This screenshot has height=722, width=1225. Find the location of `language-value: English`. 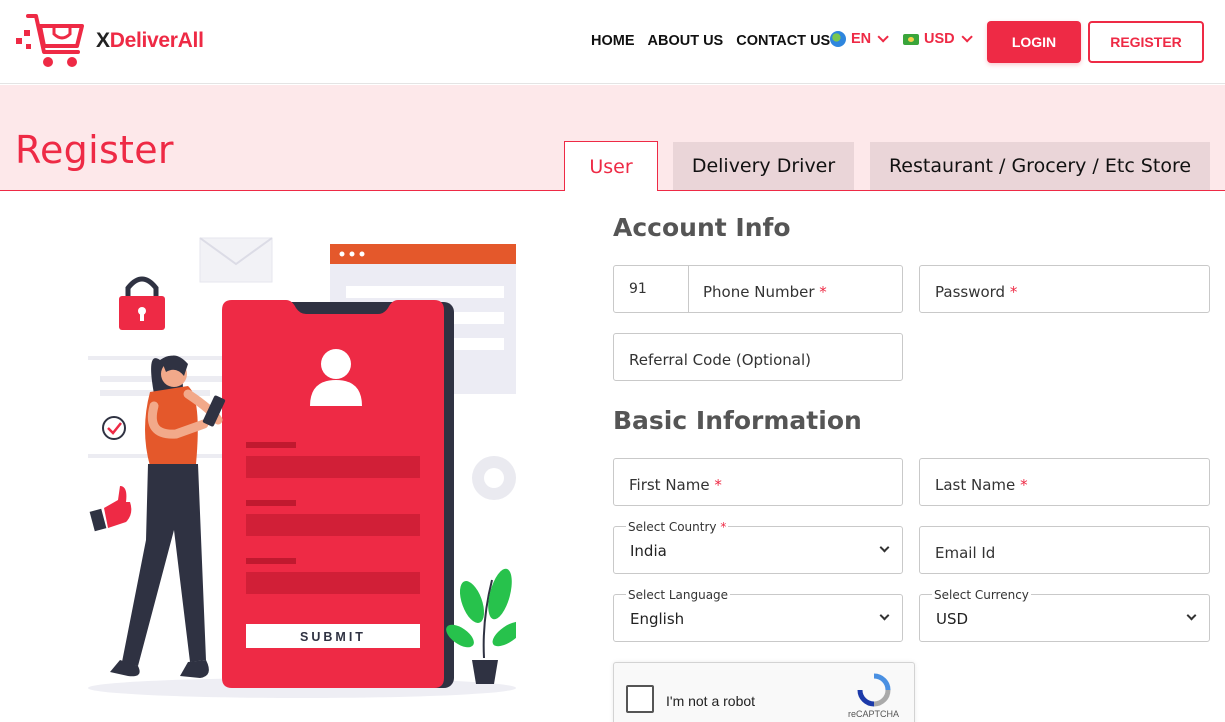

language-value: English is located at coordinates (657, 619).